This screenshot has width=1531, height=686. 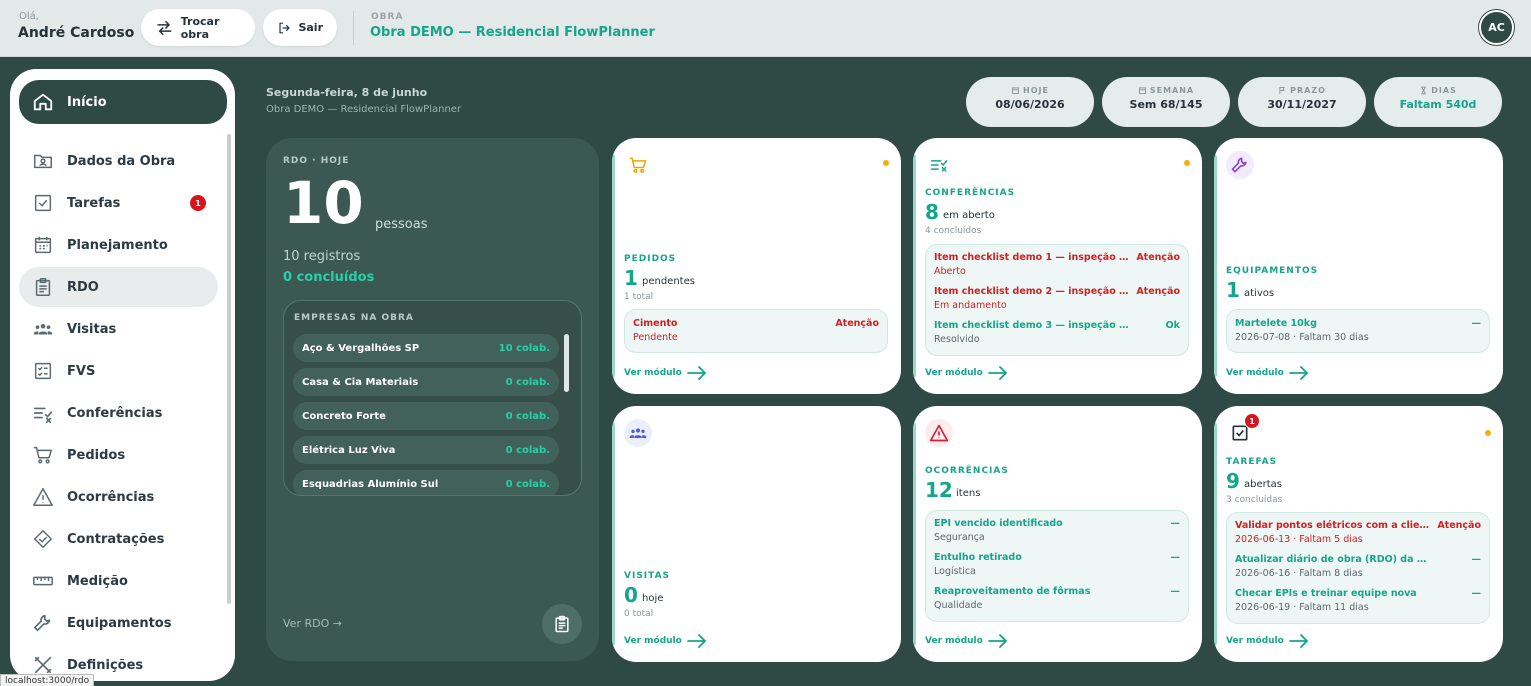 What do you see at coordinates (118, 539) in the screenshot?
I see `sidebar-item-contratacoes: Contratações` at bounding box center [118, 539].